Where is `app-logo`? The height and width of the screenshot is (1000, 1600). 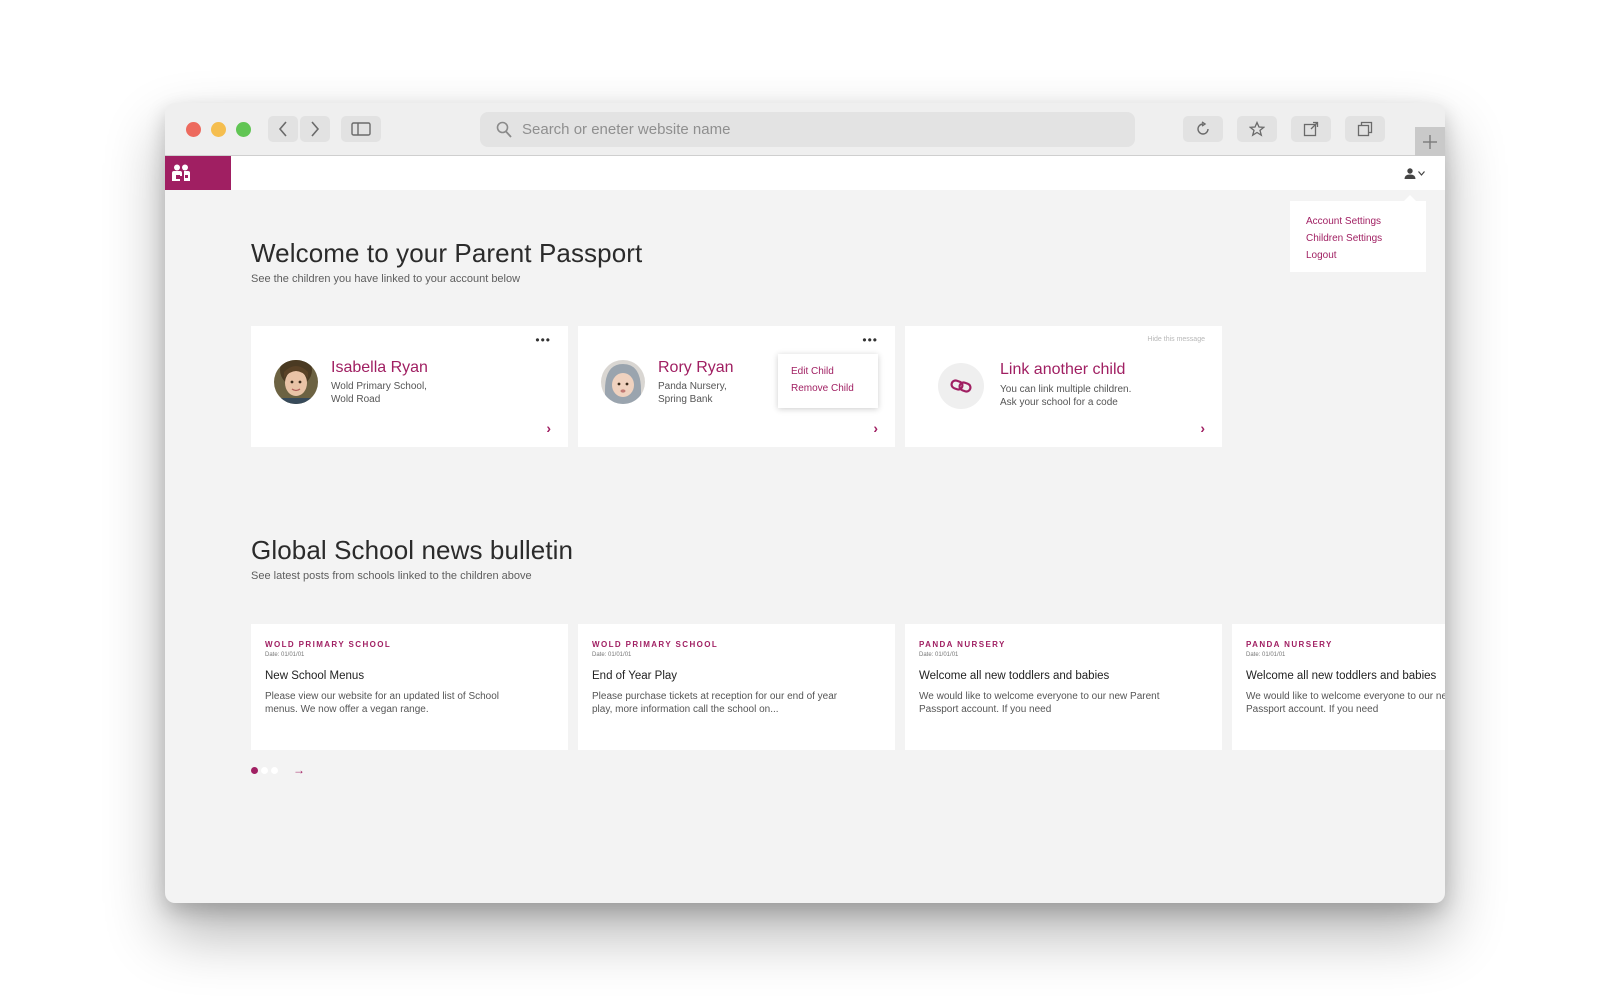 app-logo is located at coordinates (198, 173).